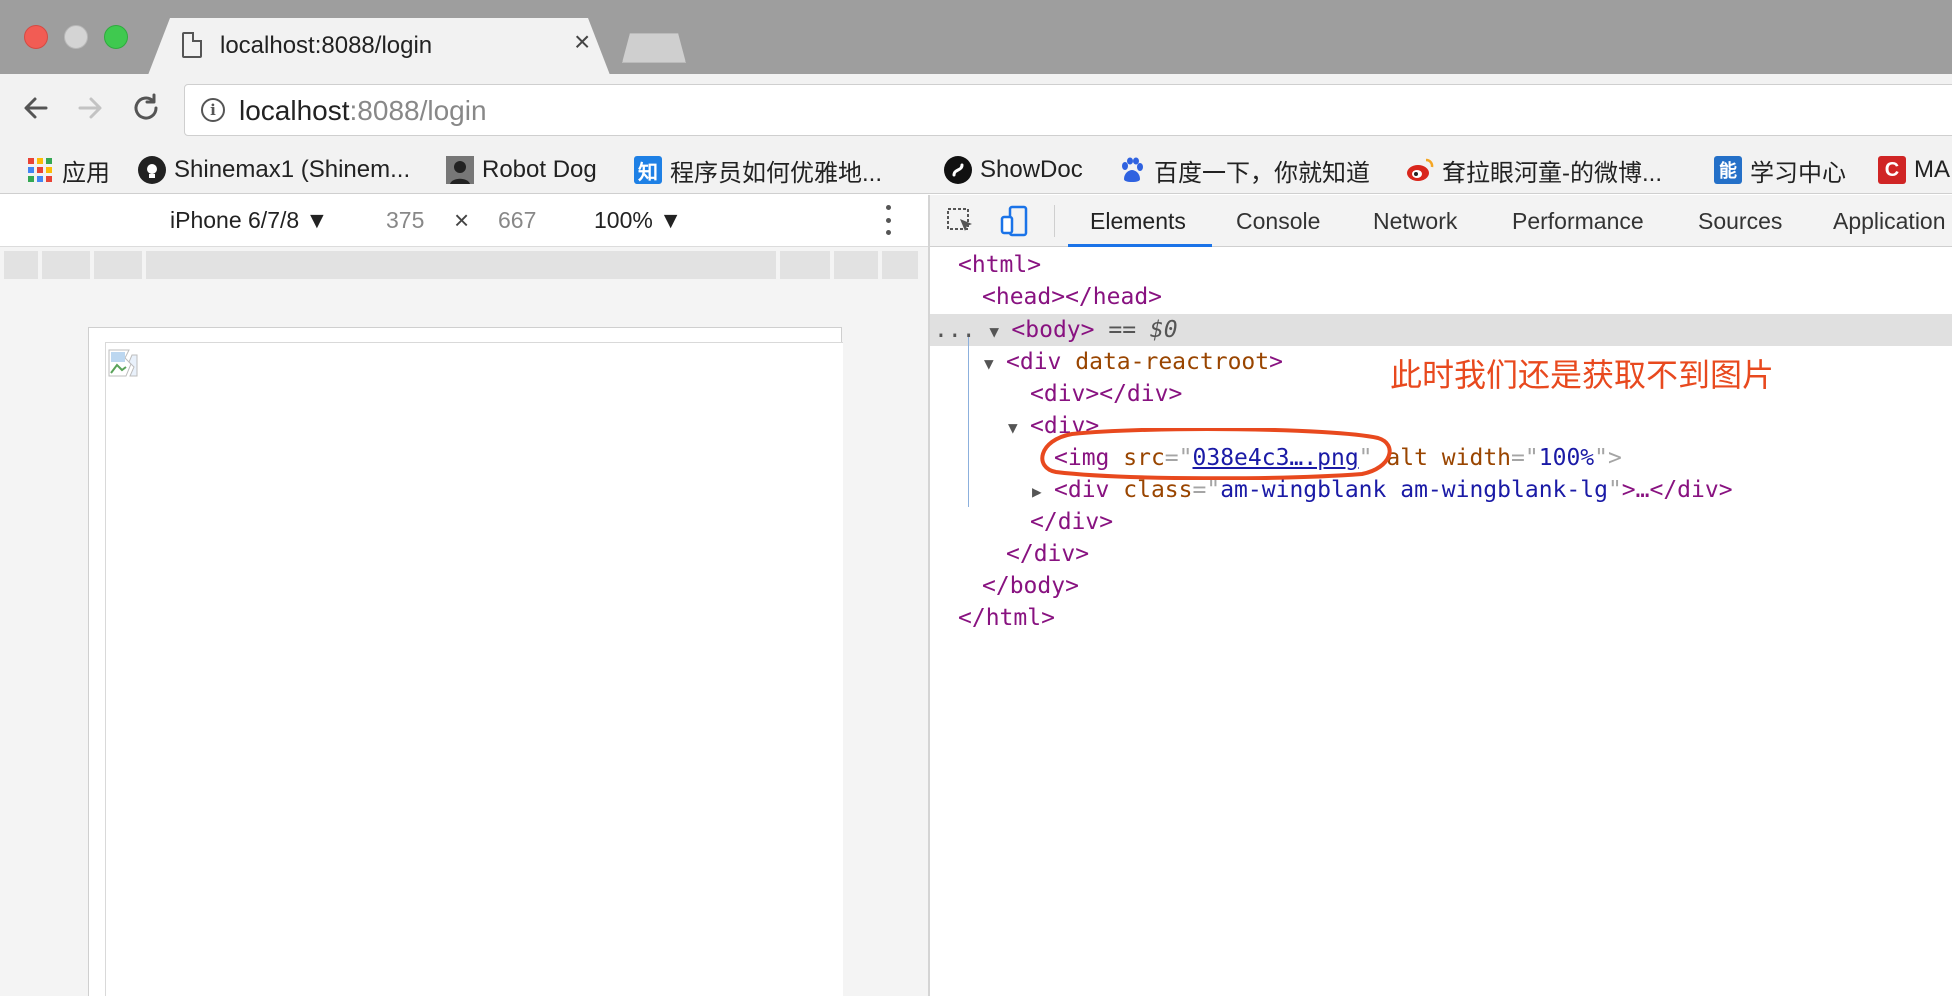 This screenshot has width=1952, height=996. I want to click on collapse-triangle-icon: ▶, so click(1043, 492).